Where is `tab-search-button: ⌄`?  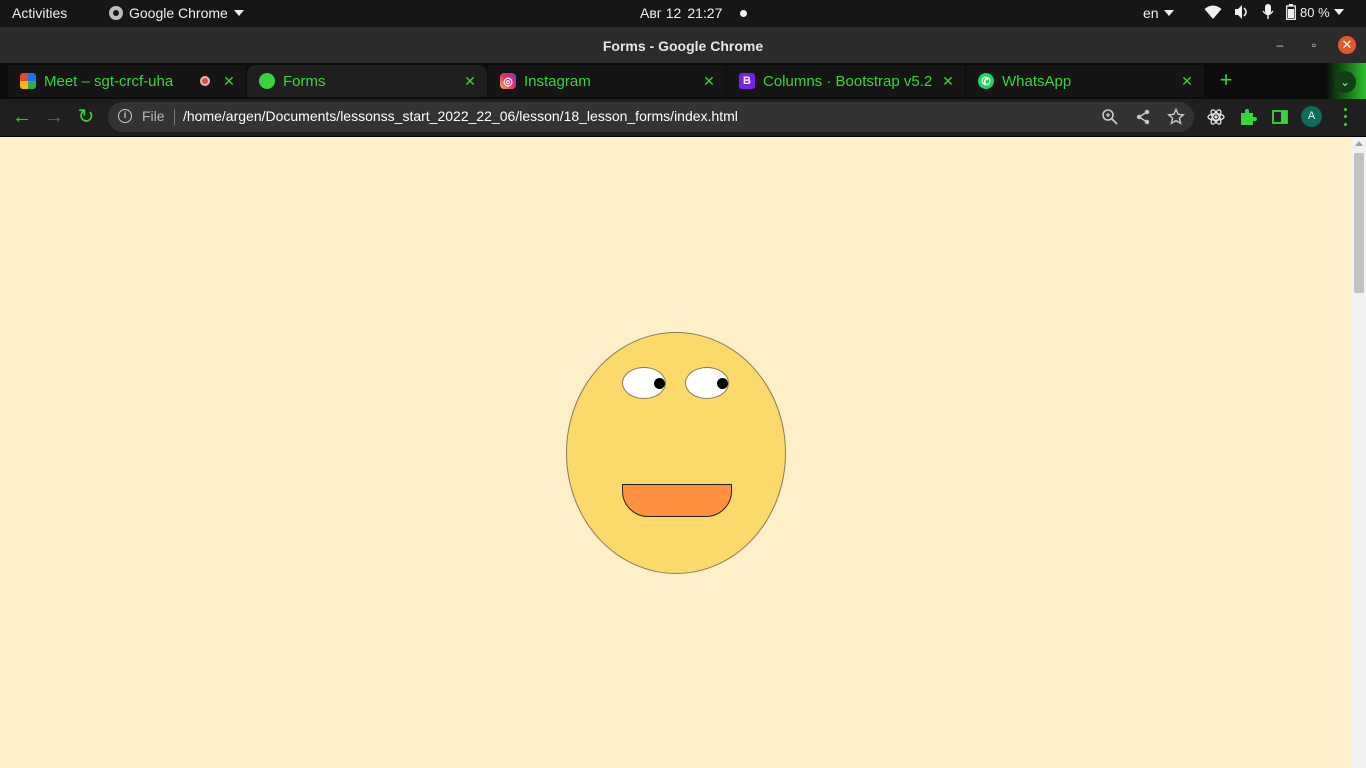 tab-search-button: ⌄ is located at coordinates (1346, 81).